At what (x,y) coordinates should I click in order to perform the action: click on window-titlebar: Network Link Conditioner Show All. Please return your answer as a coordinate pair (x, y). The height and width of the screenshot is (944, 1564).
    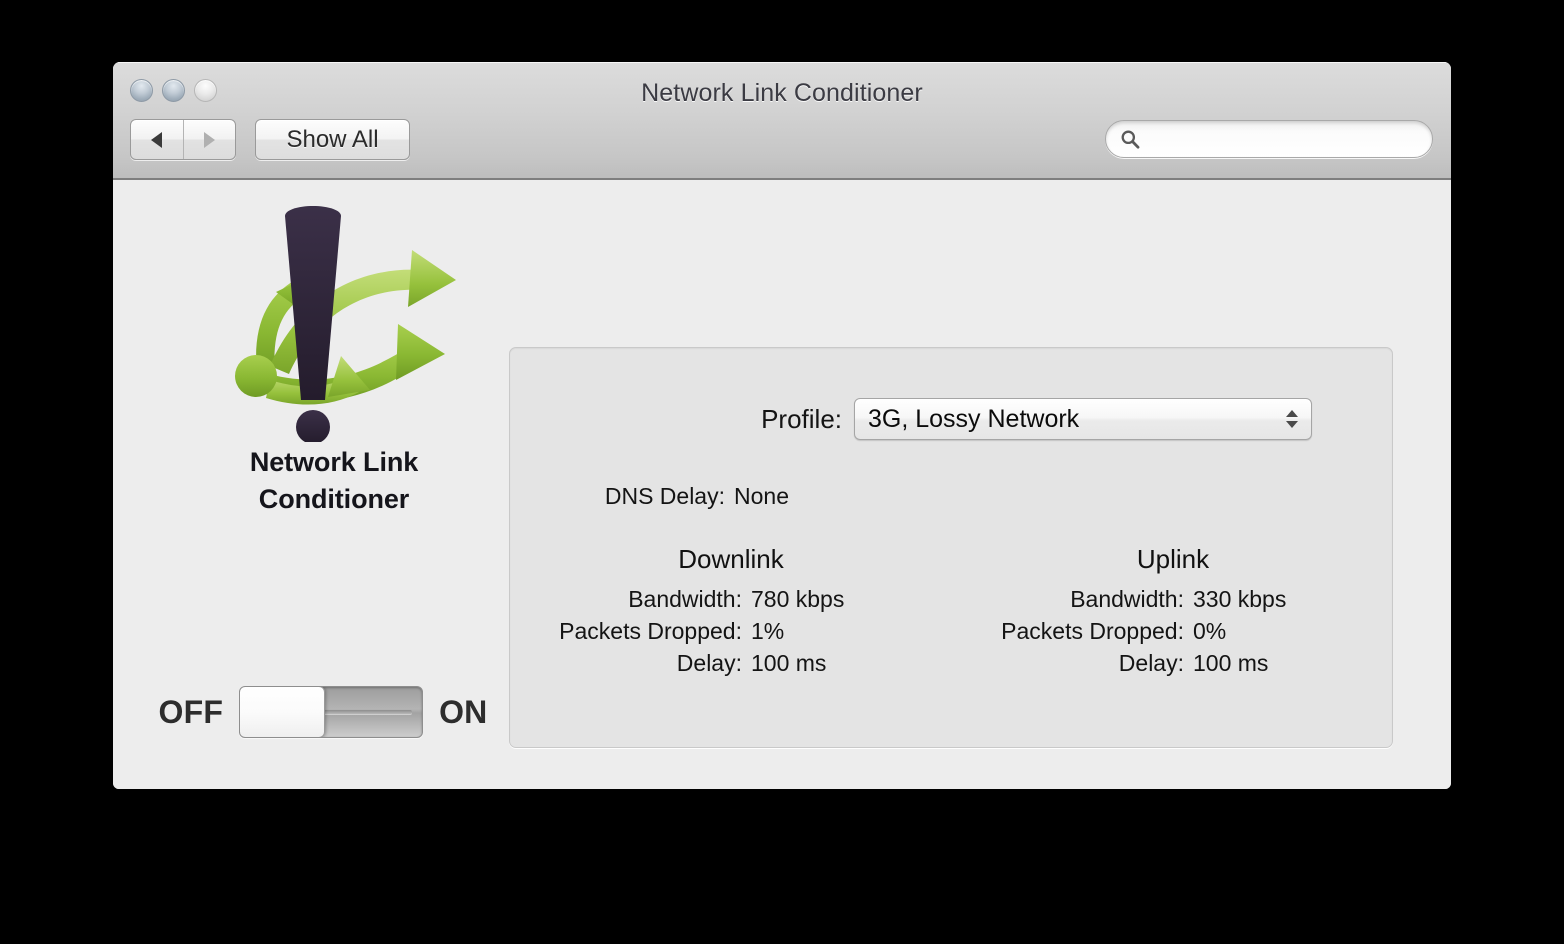
    Looking at the image, I should click on (782, 121).